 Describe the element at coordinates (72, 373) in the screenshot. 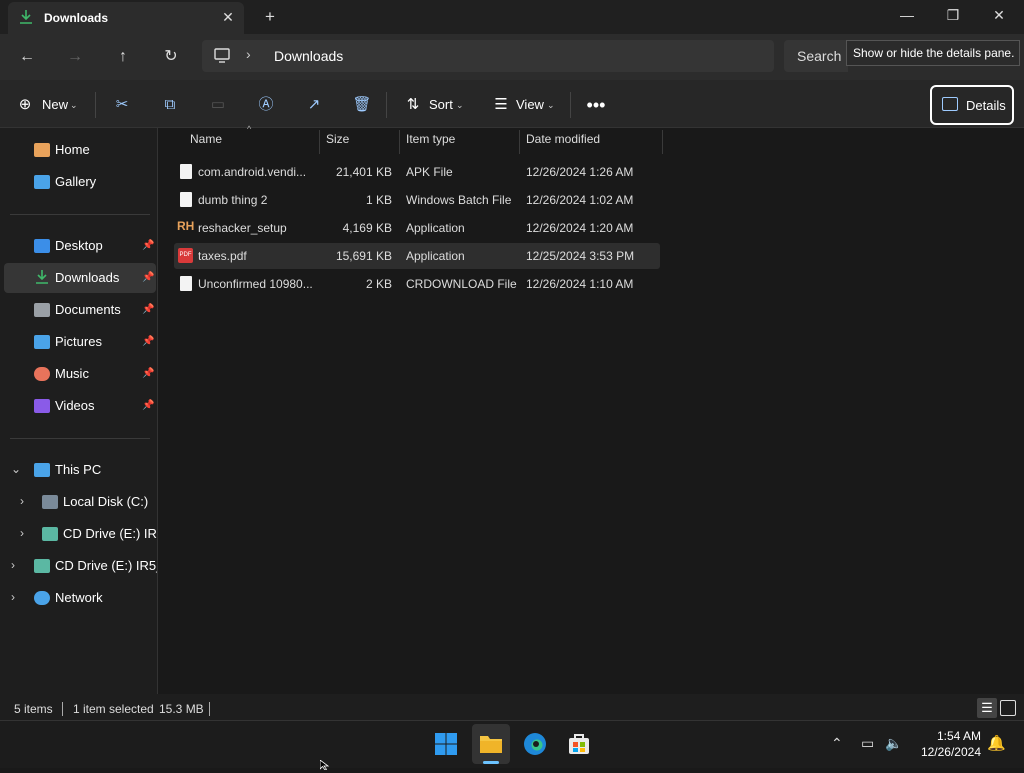

I see `sidebar-item-label: Music` at that location.